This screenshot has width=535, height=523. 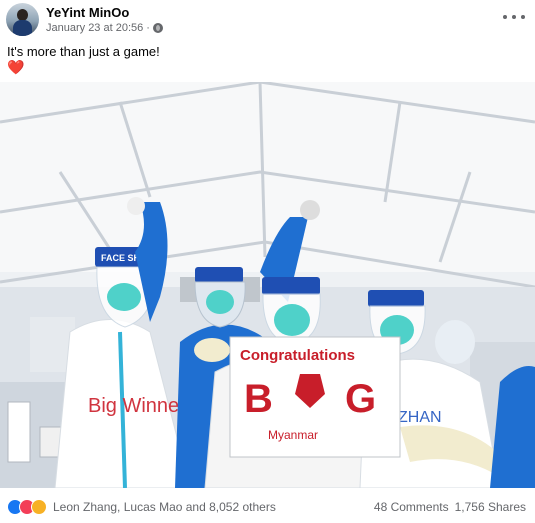 I want to click on reactions-summary: Leon Zhang, Lucas Mao and 8,052 others, so click(x=141, y=507).